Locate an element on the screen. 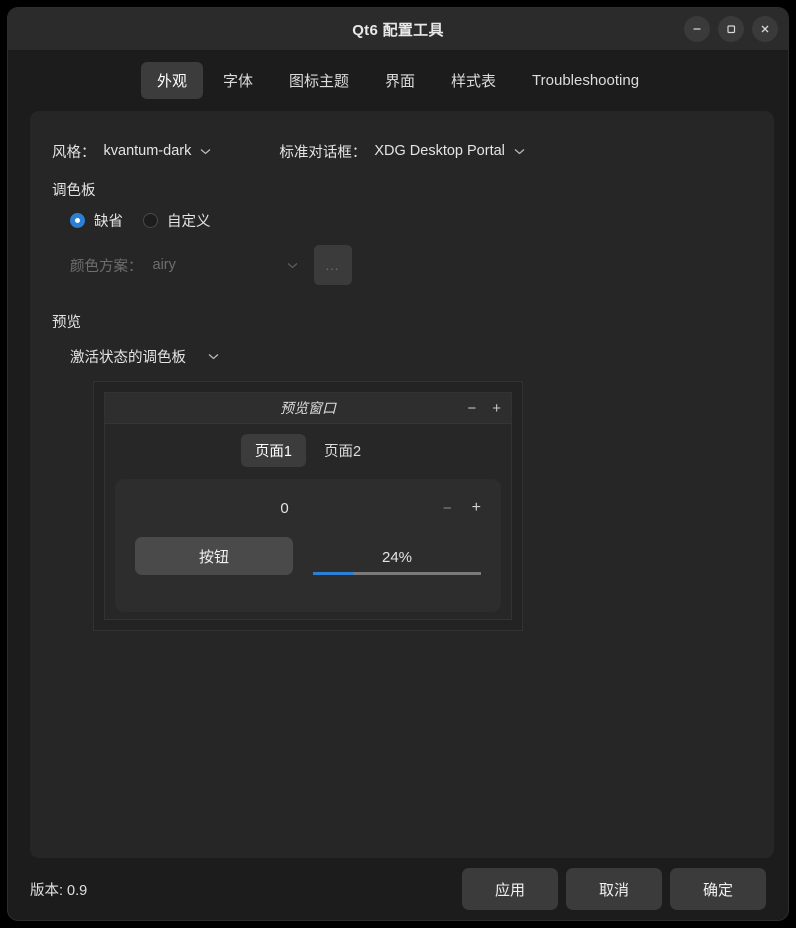 The image size is (796, 928). apply-button: 应用 is located at coordinates (510, 889).